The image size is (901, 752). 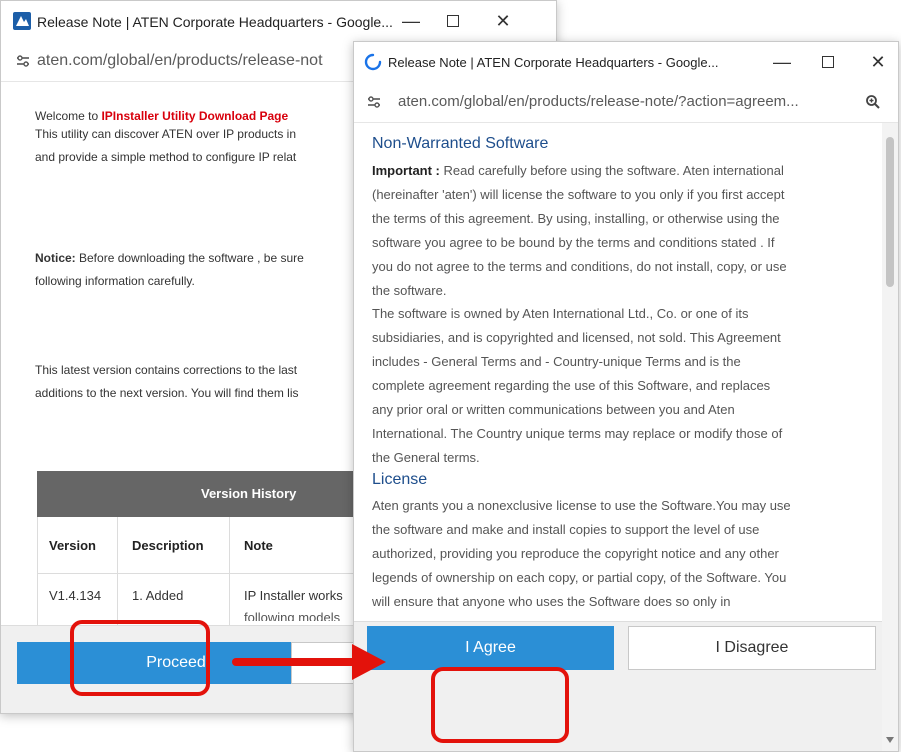 What do you see at coordinates (115, 281) in the screenshot?
I see `notice-line-2: following information carefully.` at bounding box center [115, 281].